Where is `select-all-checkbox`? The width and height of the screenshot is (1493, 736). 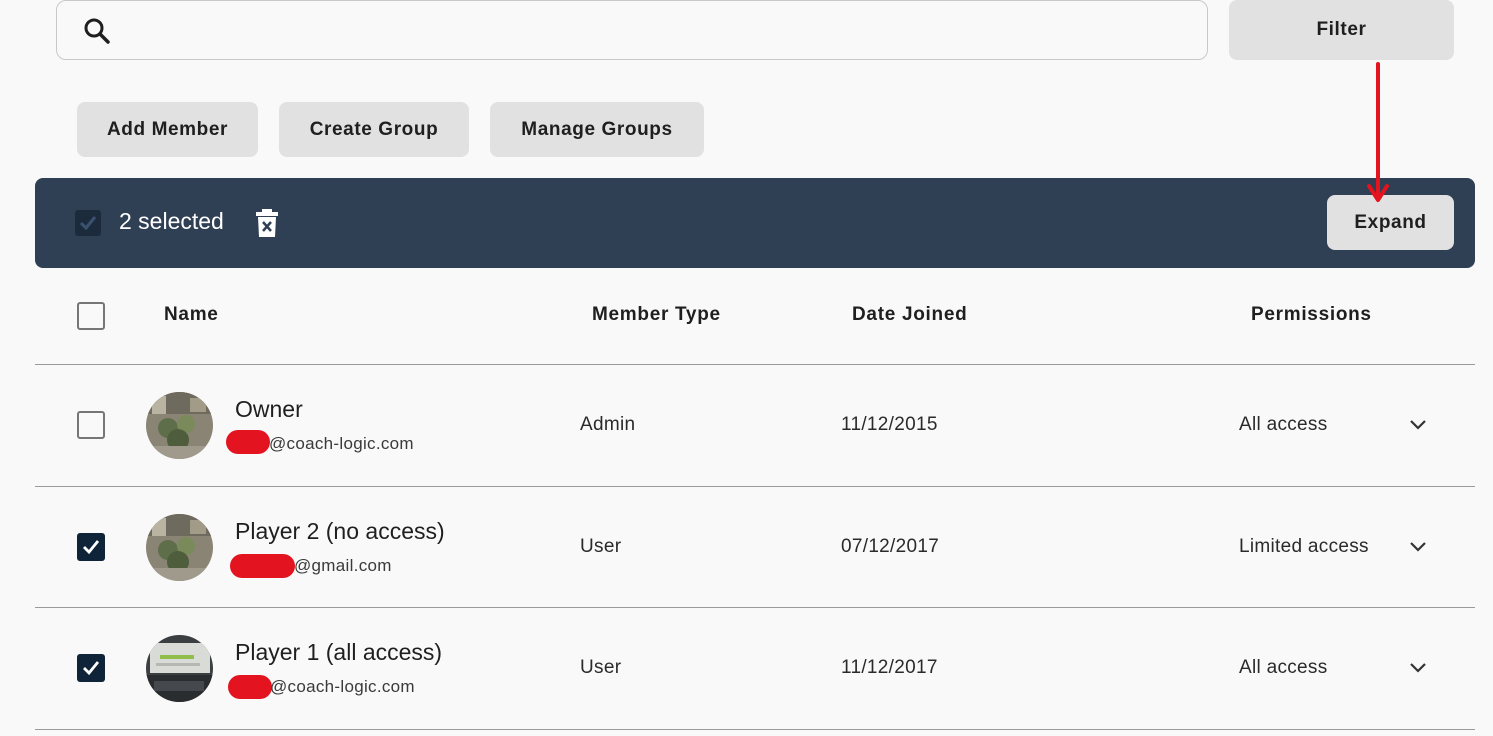 select-all-checkbox is located at coordinates (88, 223).